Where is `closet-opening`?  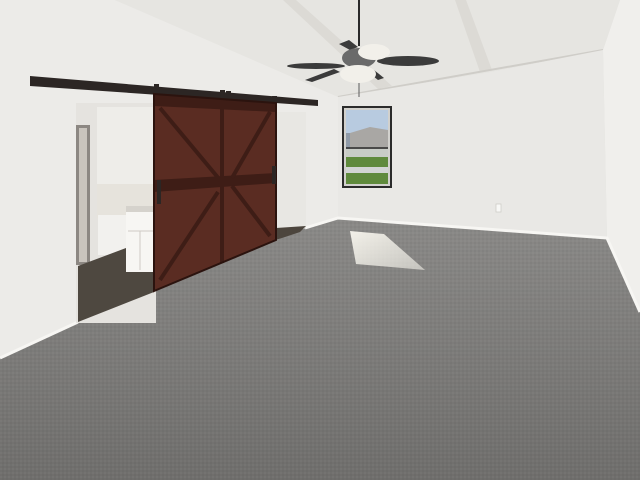
closet-opening is located at coordinates (291, 175).